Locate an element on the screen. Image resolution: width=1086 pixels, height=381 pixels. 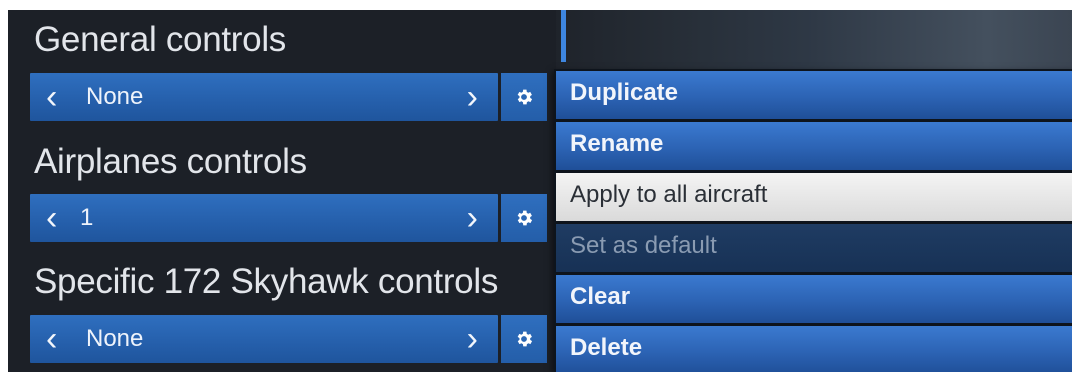
menu-item-clear: Clear is located at coordinates (814, 299).